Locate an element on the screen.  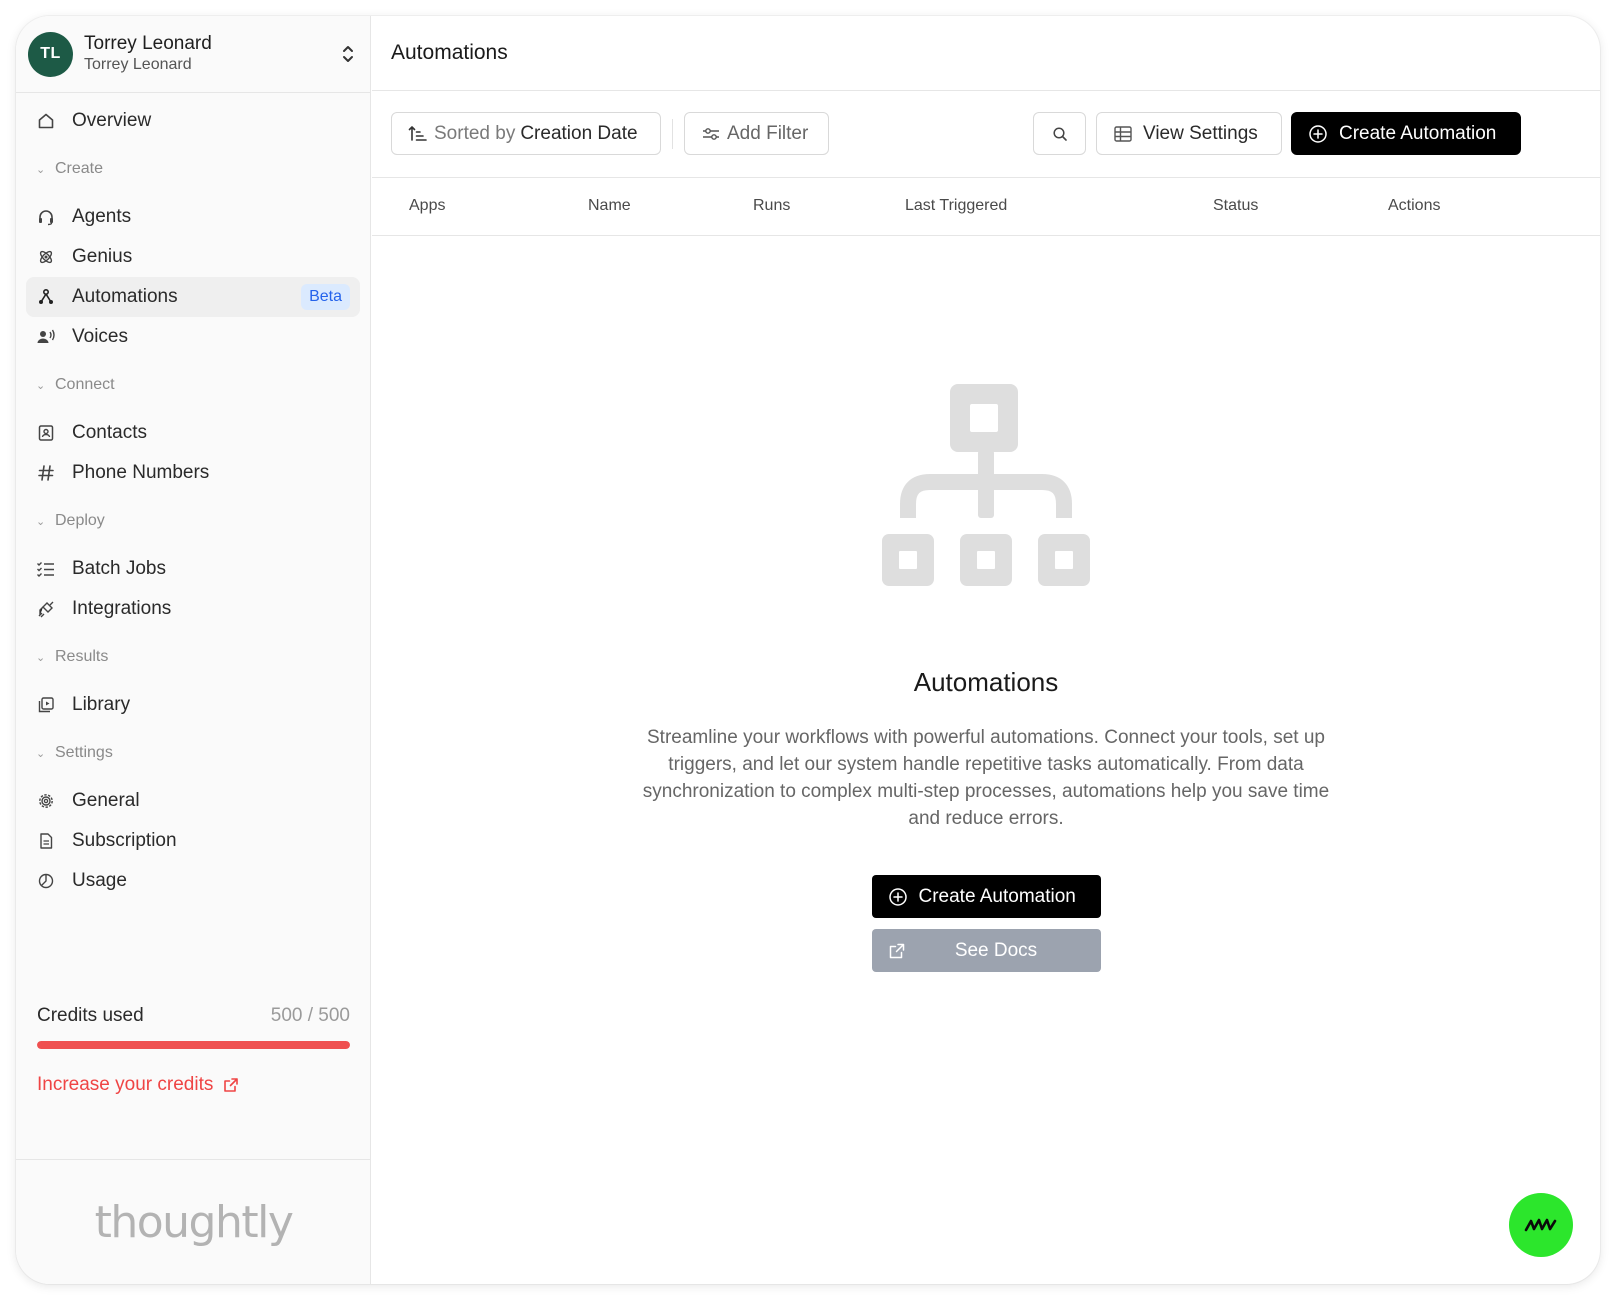
sidebar-item-automations: Automations Beta is located at coordinates (193, 297).